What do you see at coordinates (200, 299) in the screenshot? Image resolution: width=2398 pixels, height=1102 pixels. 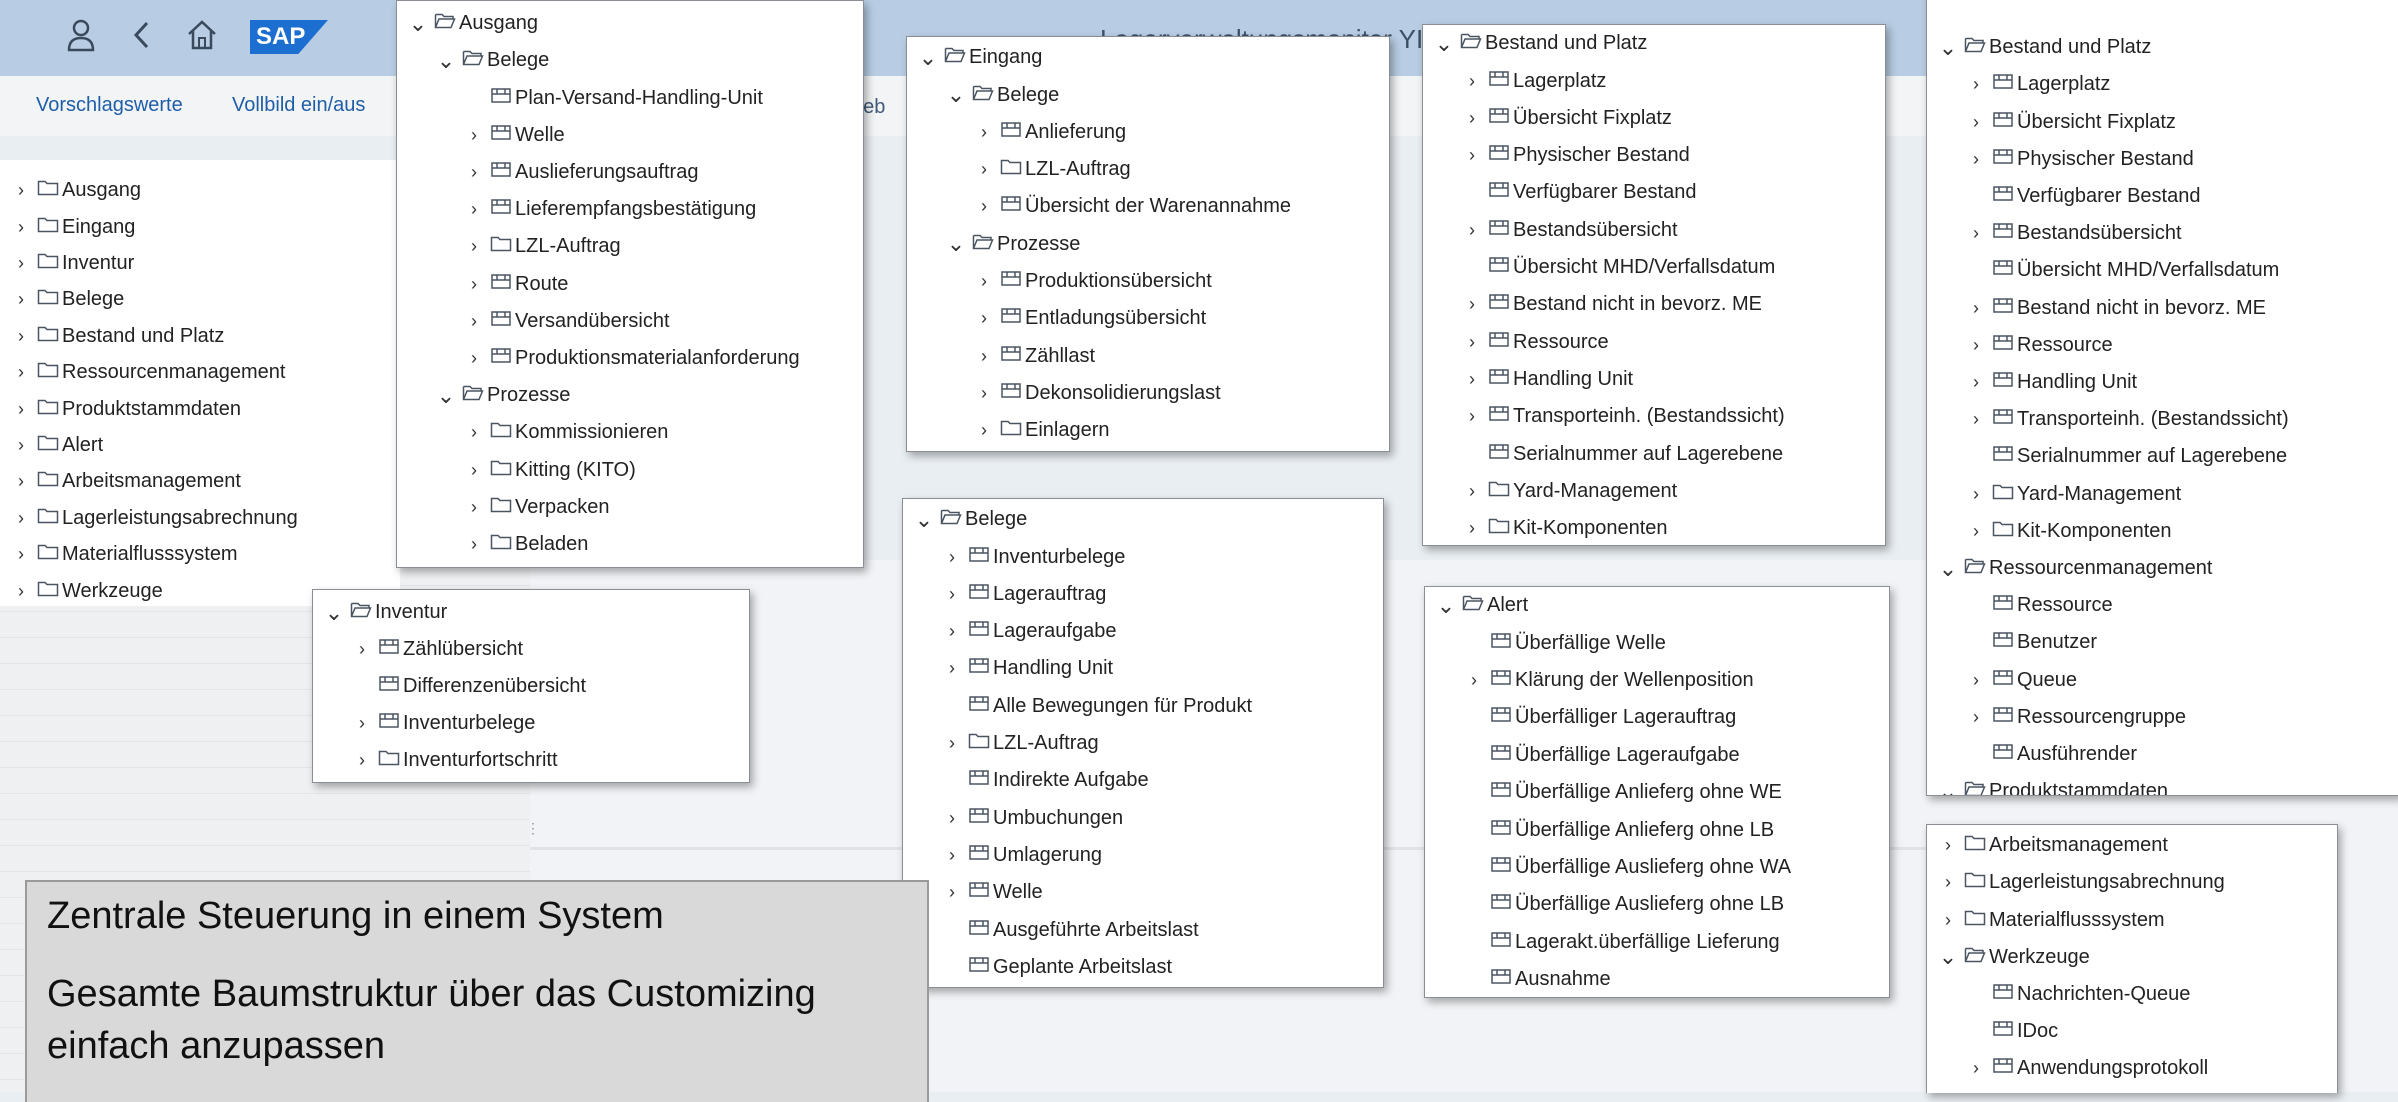 I see `tree-node-belege: › Belege` at bounding box center [200, 299].